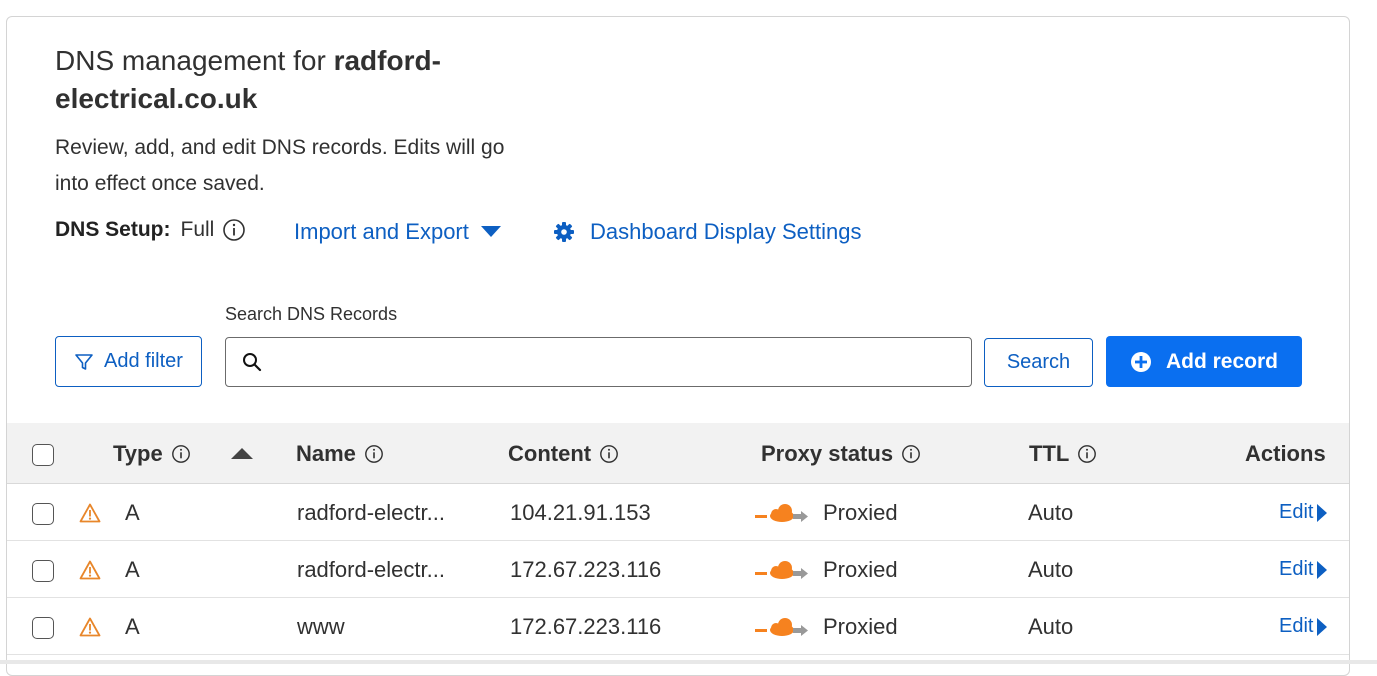 The image size is (1377, 676). I want to click on column-content: Content, so click(563, 453).